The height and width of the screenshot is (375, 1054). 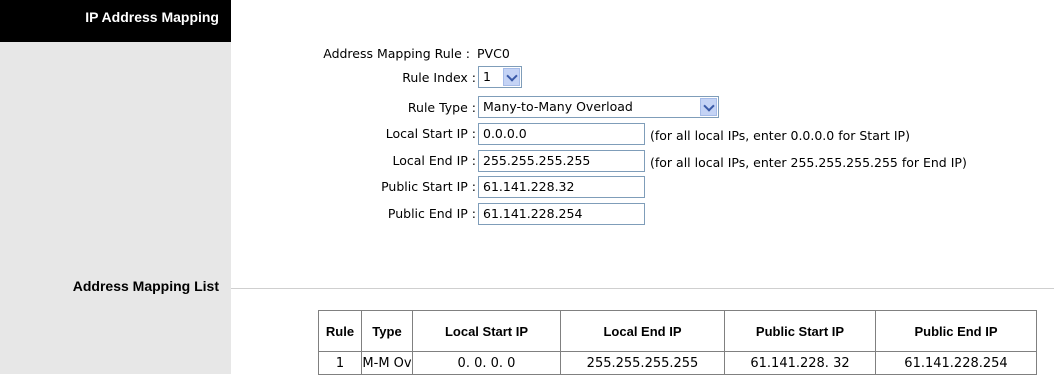 I want to click on cell-public-start-ip: 61.141.228. 32, so click(x=800, y=363).